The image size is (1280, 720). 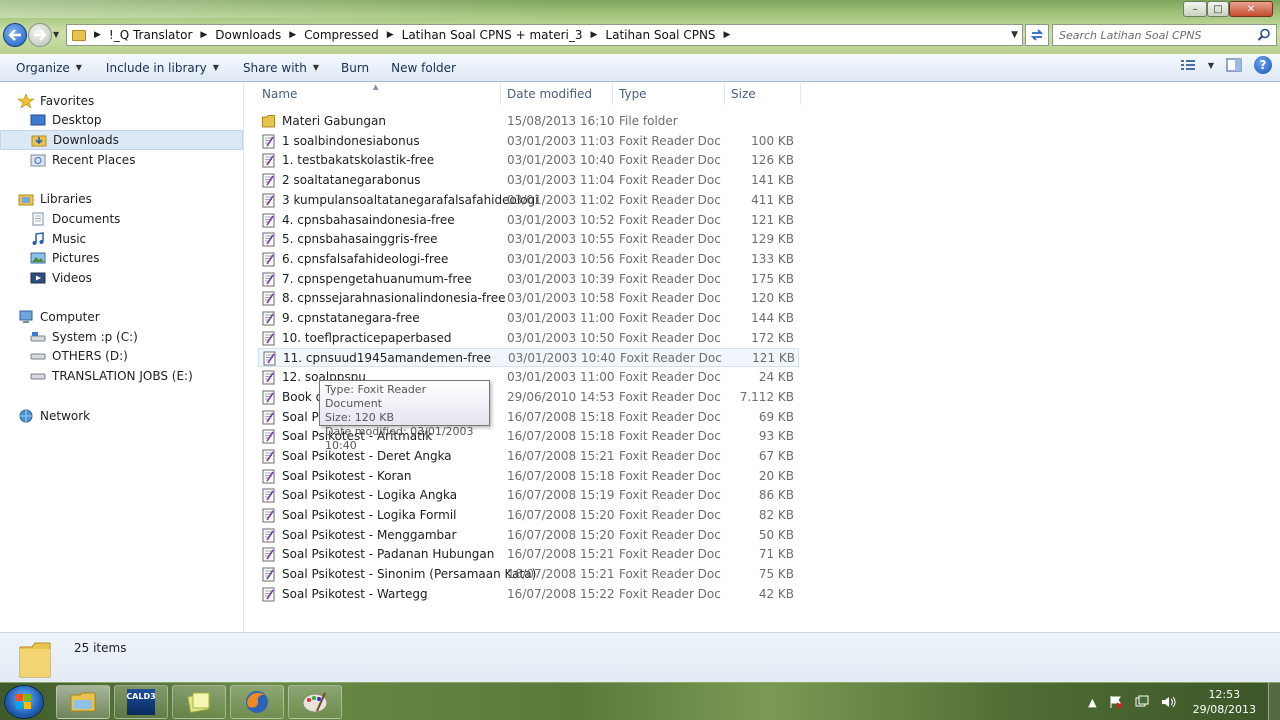 What do you see at coordinates (660, 35) in the screenshot?
I see `breadcrumb-item: Latihan Soal CPNS` at bounding box center [660, 35].